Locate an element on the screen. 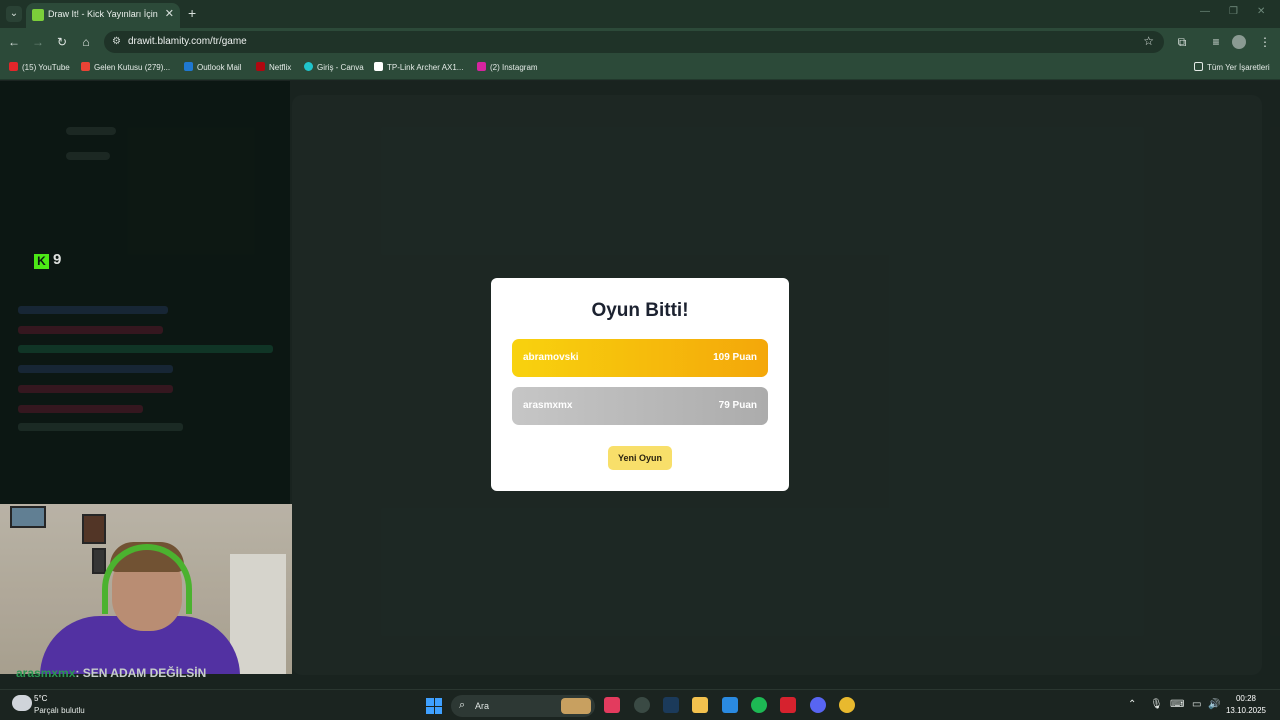 This screenshot has width=1280, height=720. obs-icon is located at coordinates (642, 705).